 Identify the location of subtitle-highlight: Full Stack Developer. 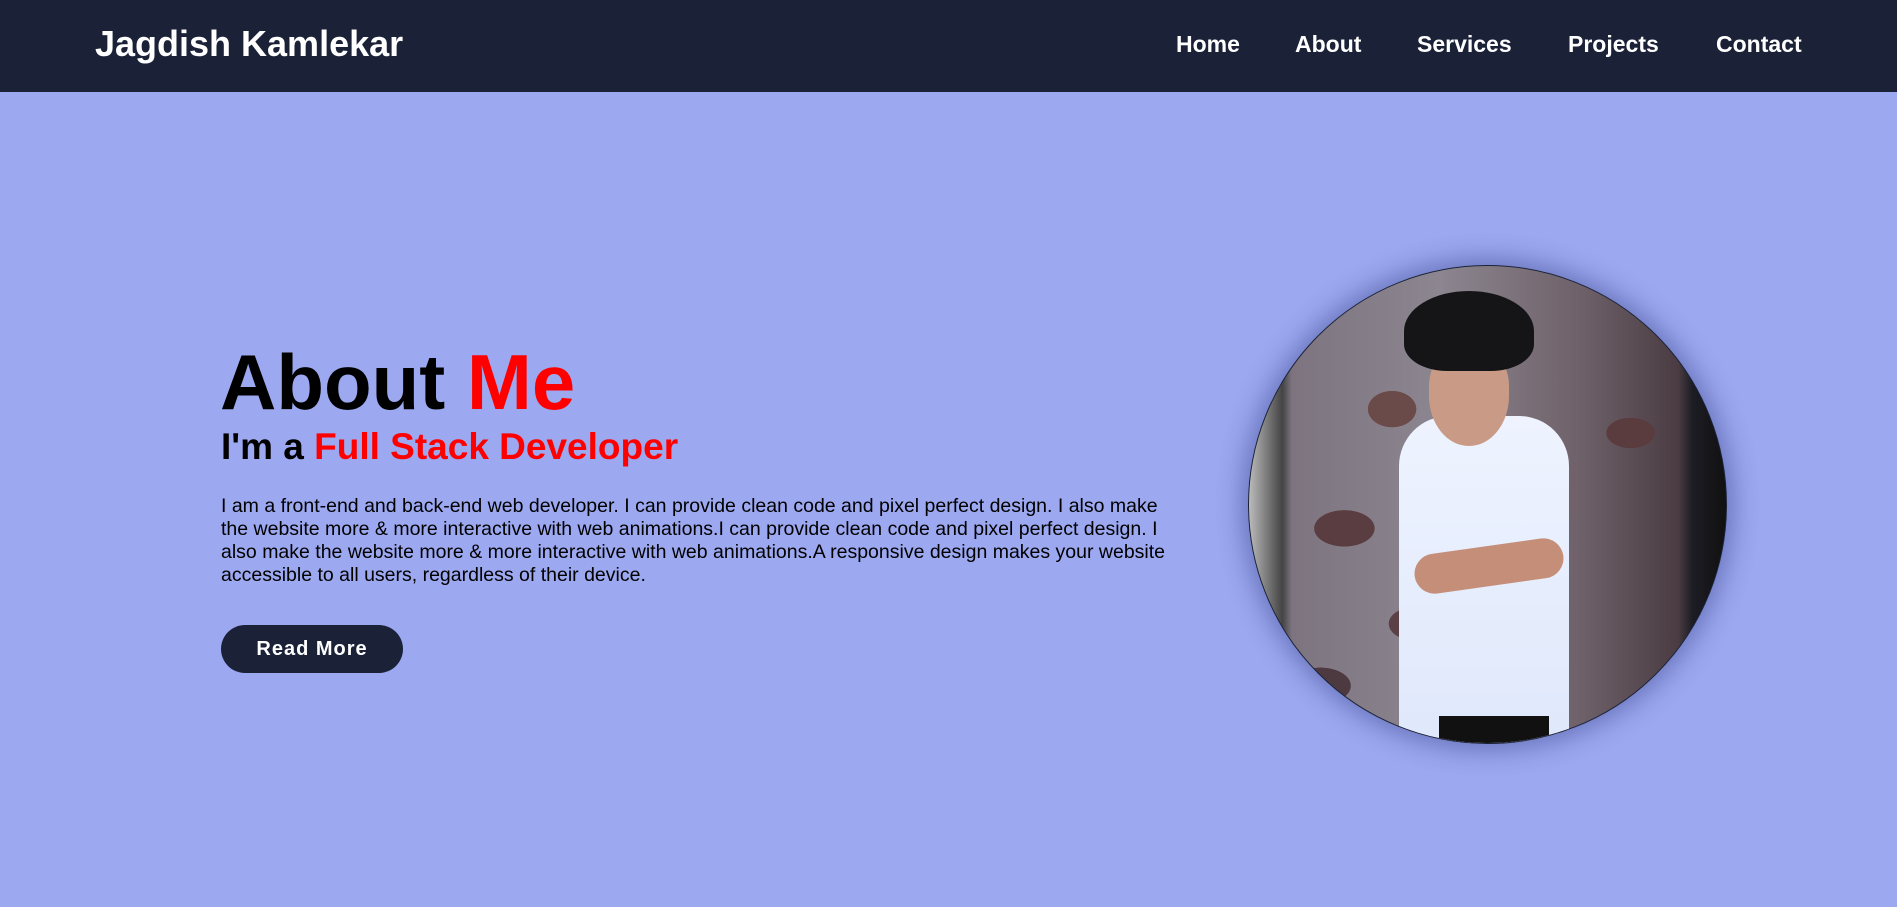
(496, 446).